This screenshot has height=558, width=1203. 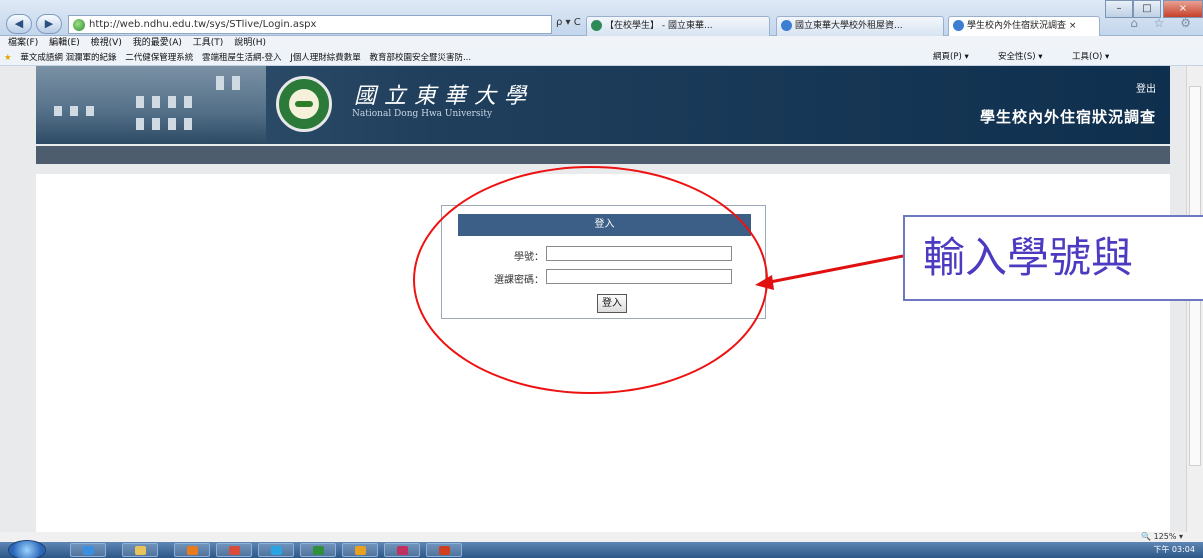 I want to click on callout-box: 輸入學號與, so click(x=1053, y=258).